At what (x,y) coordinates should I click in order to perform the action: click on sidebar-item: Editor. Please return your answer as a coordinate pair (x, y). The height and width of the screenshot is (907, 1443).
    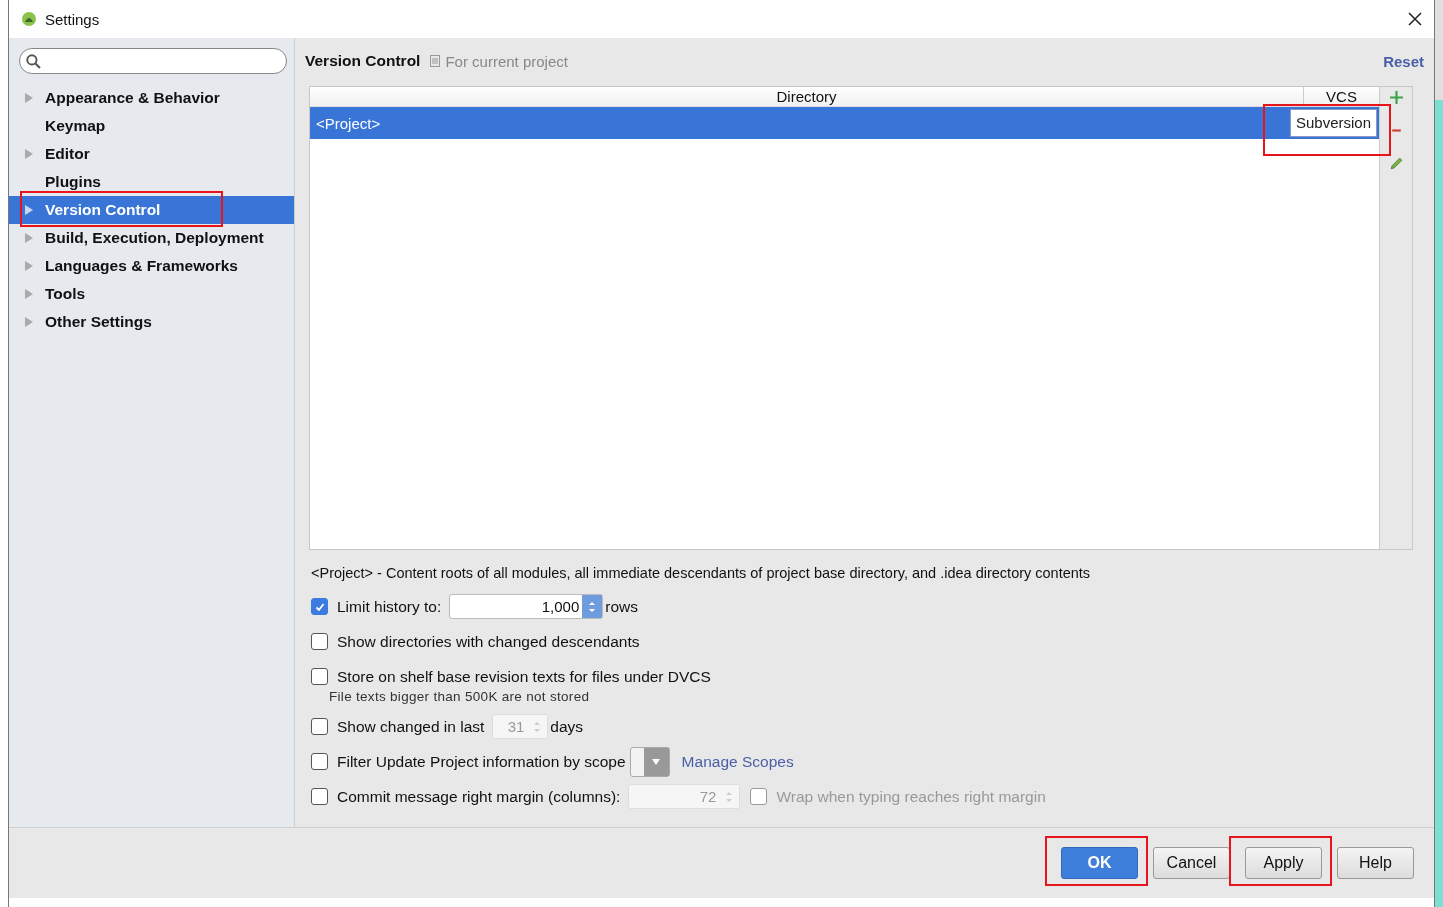
    Looking at the image, I should click on (151, 154).